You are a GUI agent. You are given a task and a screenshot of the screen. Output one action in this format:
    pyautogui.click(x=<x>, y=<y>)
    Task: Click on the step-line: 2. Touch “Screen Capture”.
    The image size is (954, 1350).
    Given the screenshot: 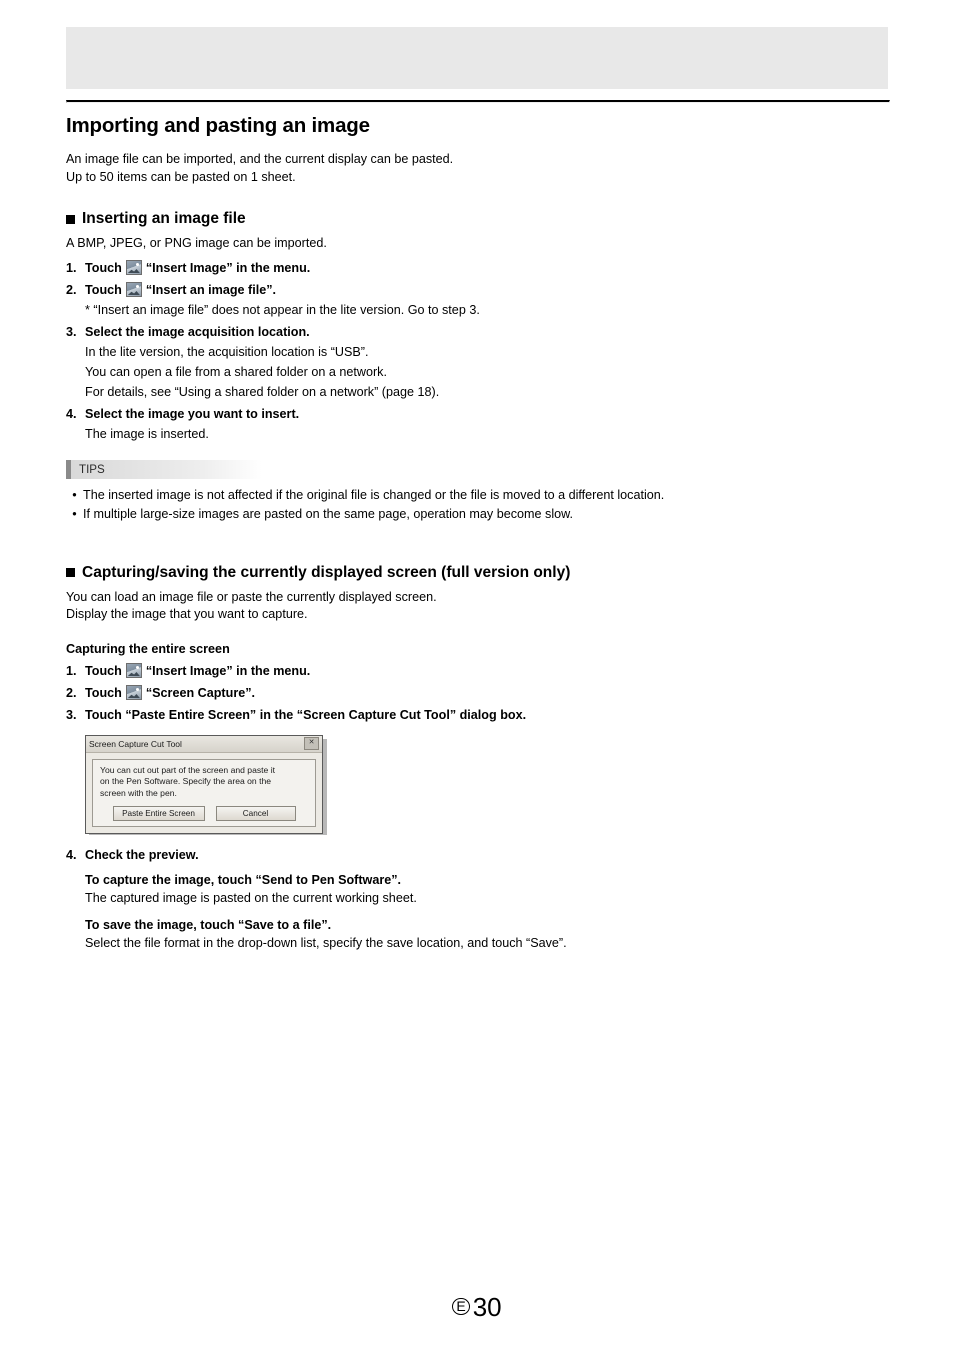 What is the action you would take?
    pyautogui.click(x=477, y=693)
    